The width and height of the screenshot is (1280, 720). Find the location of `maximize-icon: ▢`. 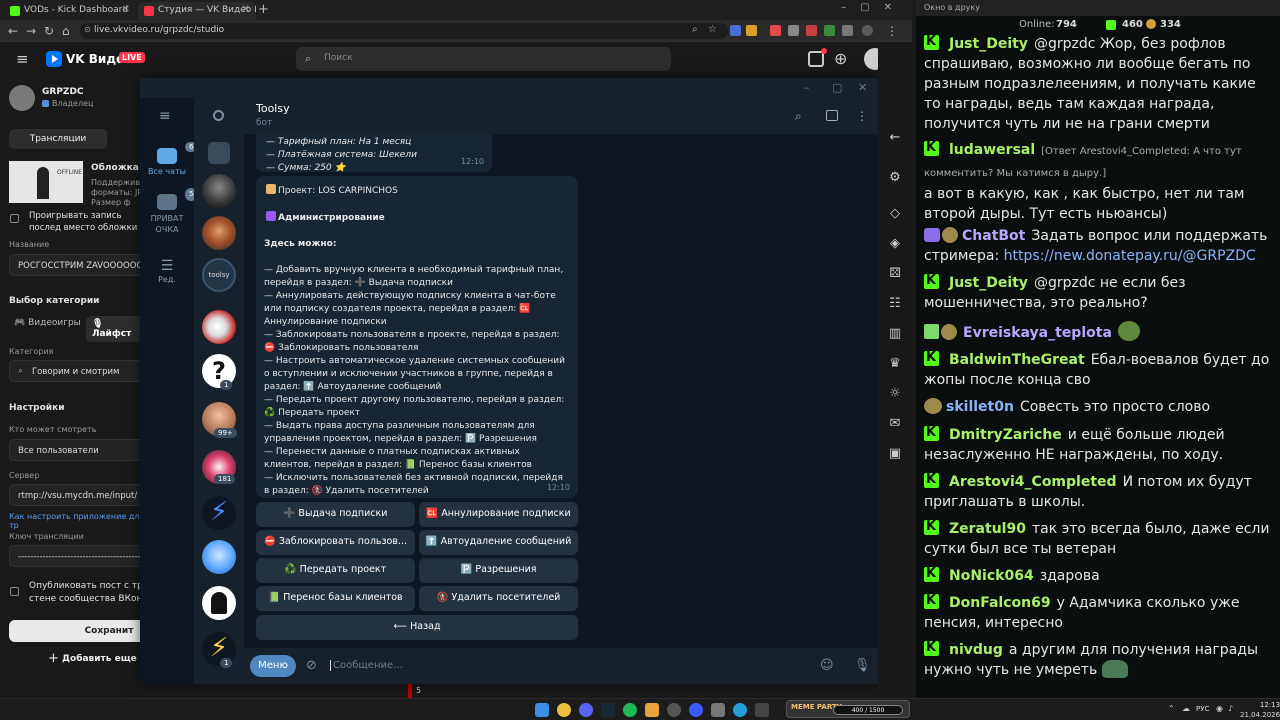

maximize-icon: ▢ is located at coordinates (837, 87).